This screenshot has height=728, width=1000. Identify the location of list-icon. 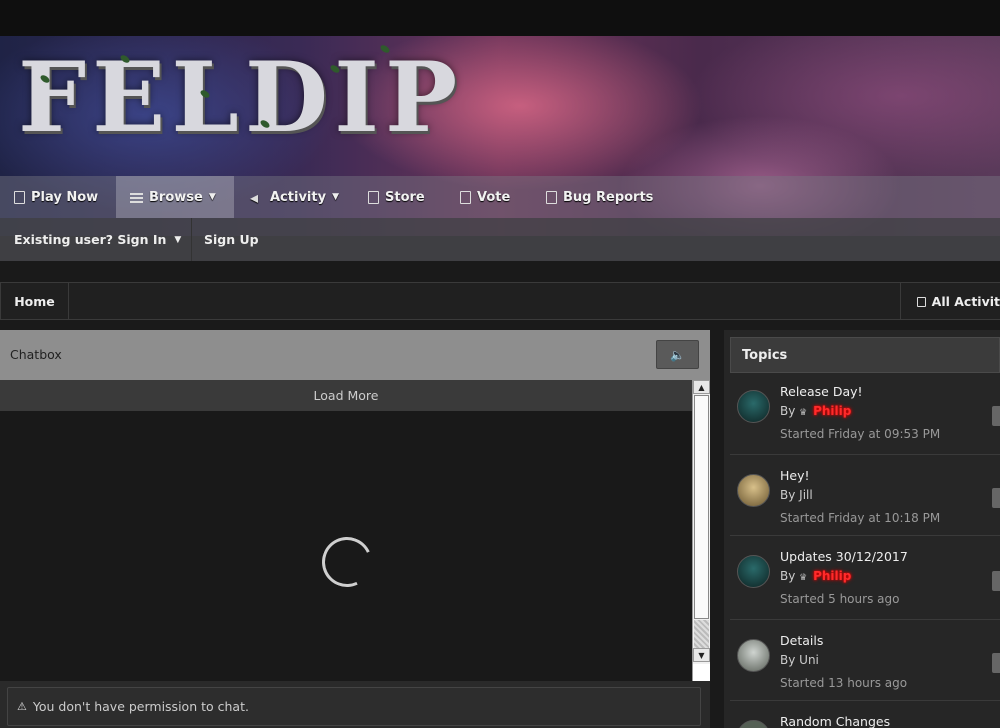
(136, 197).